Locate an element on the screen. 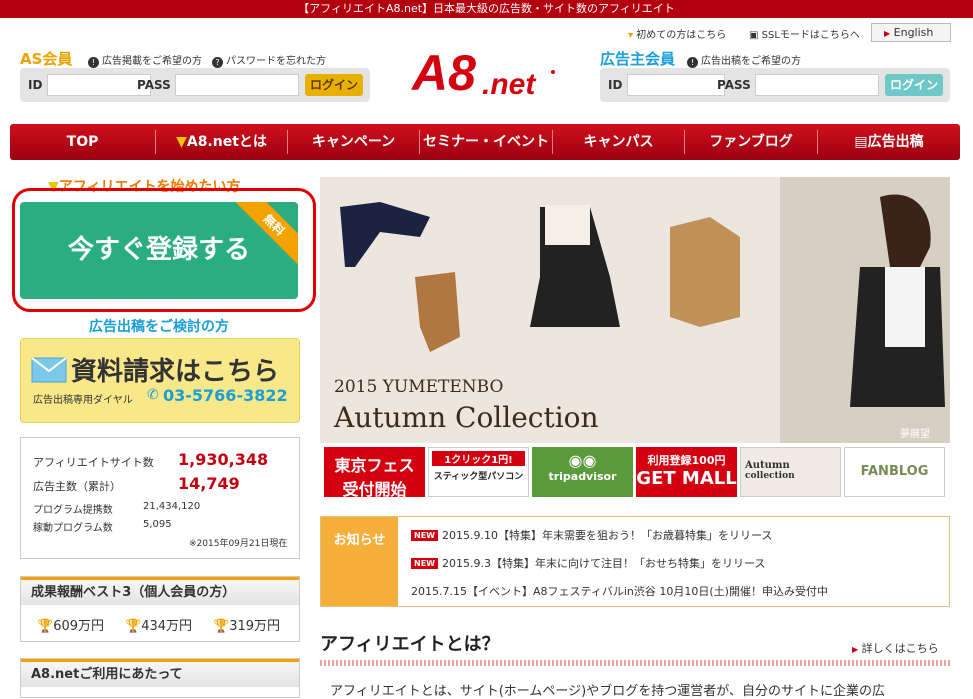  nav-top: TOP is located at coordinates (82, 142).